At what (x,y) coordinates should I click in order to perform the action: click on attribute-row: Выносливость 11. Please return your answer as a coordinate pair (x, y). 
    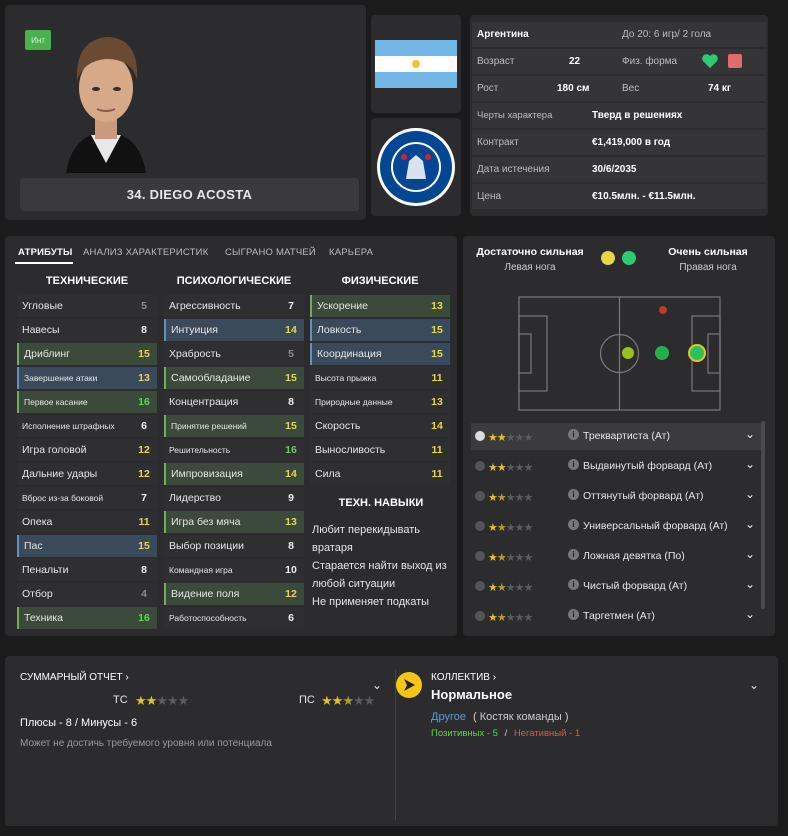
    Looking at the image, I should click on (380, 450).